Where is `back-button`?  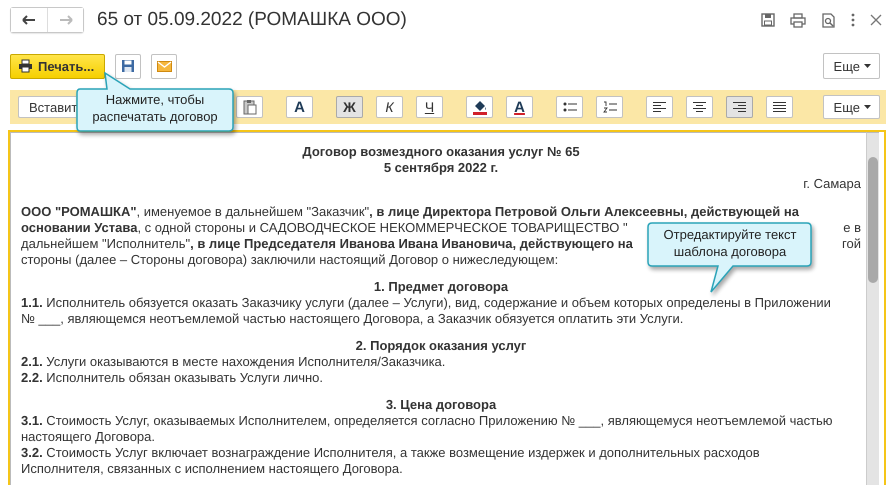 back-button is located at coordinates (29, 20).